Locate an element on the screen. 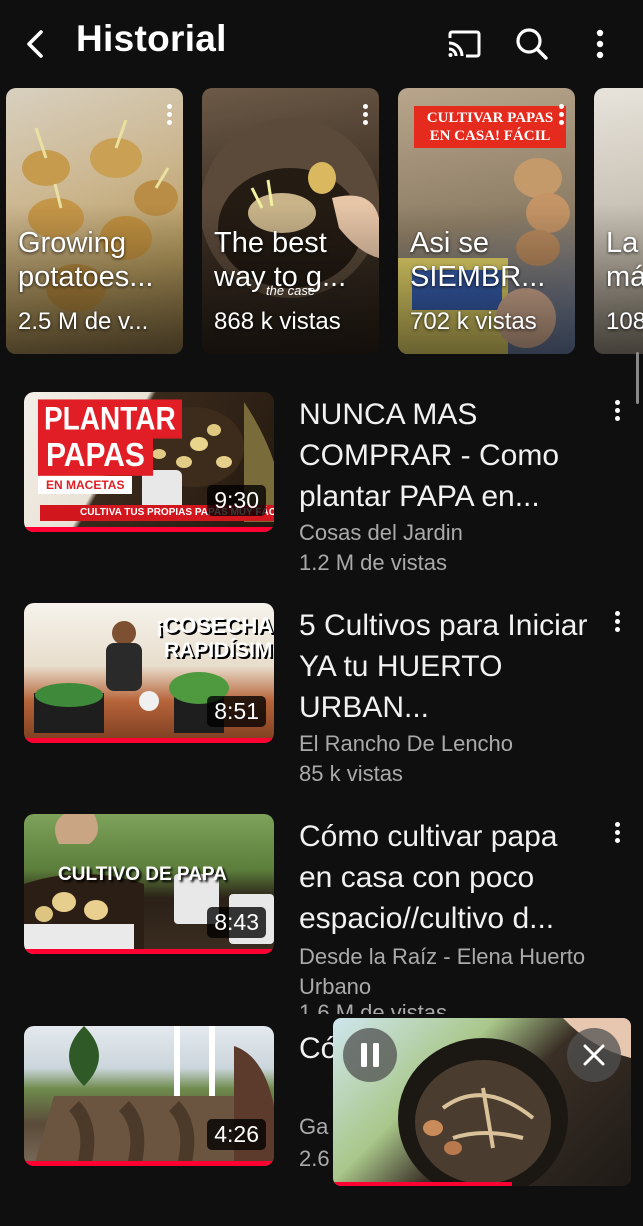 The width and height of the screenshot is (643, 1226). cast-button is located at coordinates (464, 44).